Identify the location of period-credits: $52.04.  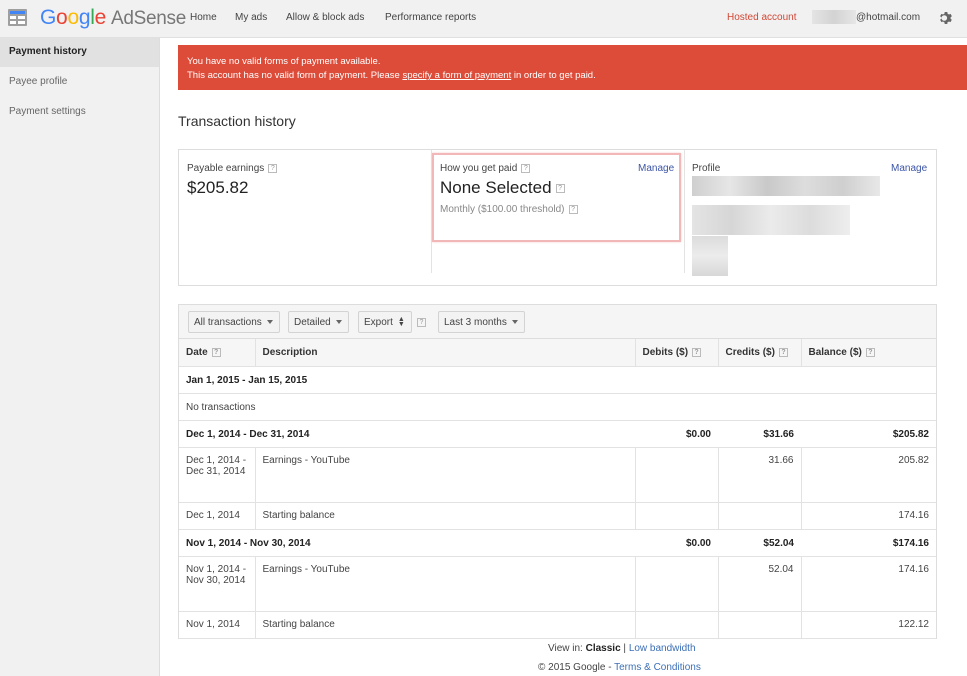
(759, 543).